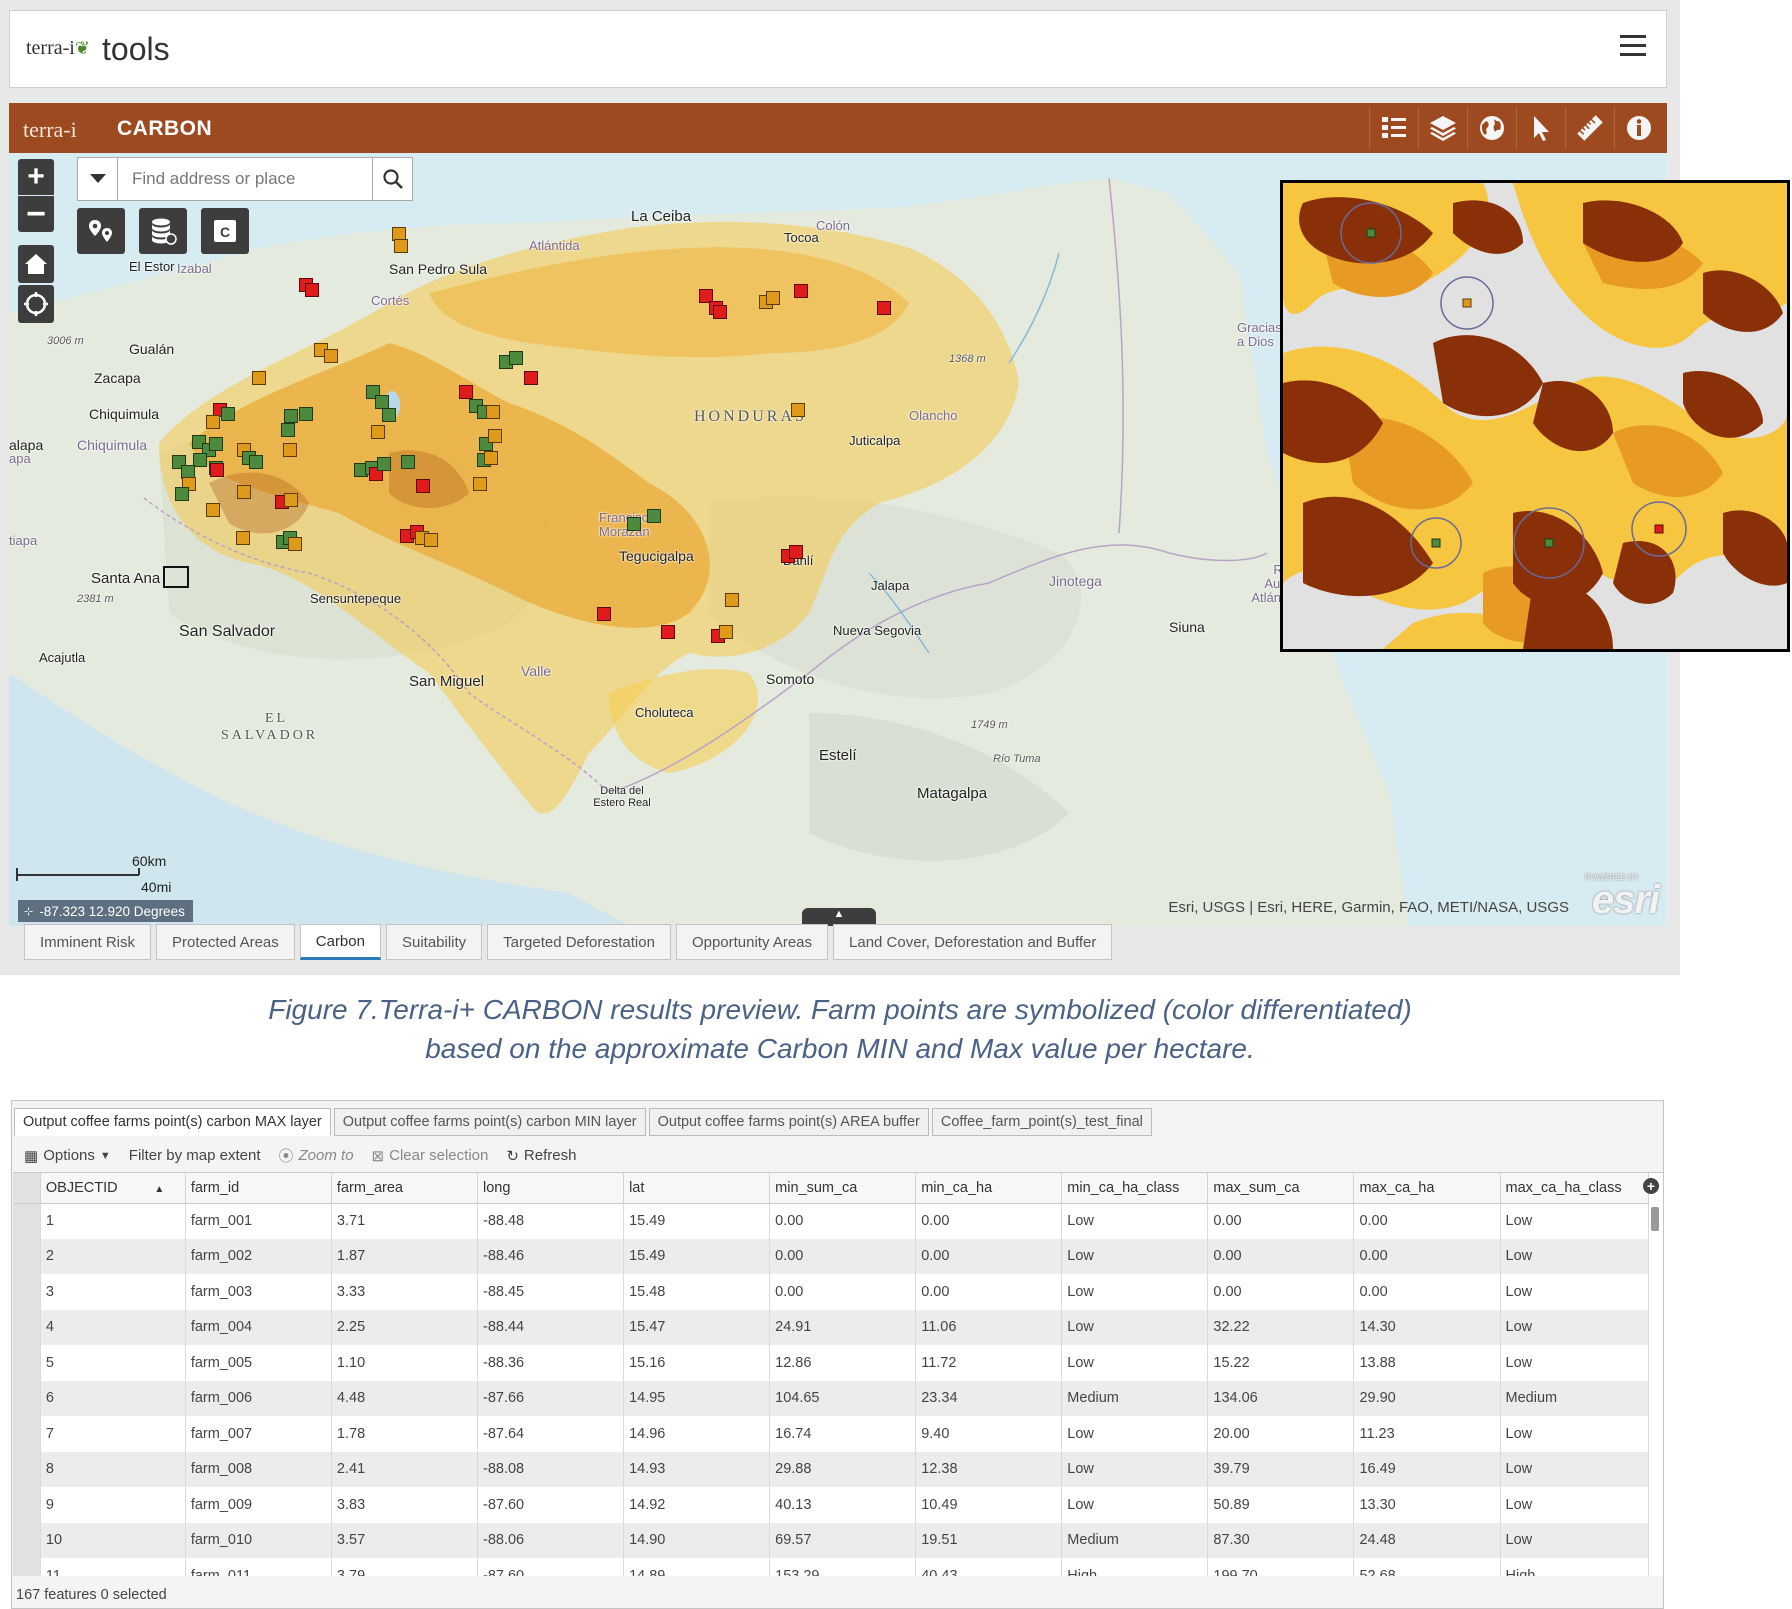 The width and height of the screenshot is (1792, 1609). What do you see at coordinates (158, 1189) in the screenshot?
I see `sort-ascending-icon: ▲` at bounding box center [158, 1189].